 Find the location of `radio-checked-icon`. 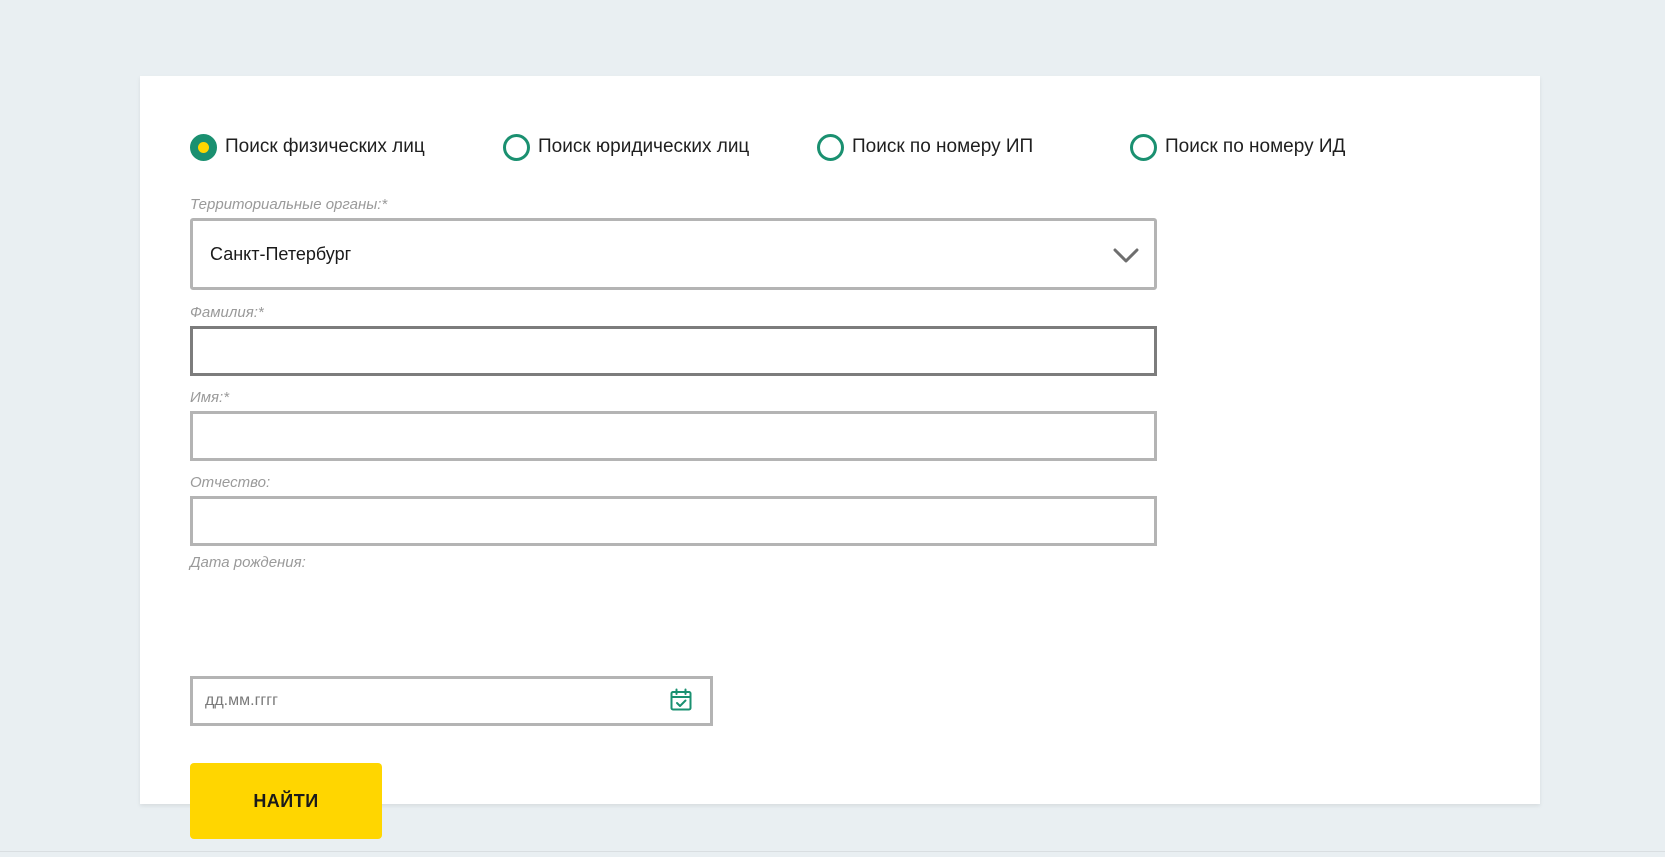

radio-checked-icon is located at coordinates (203, 147).